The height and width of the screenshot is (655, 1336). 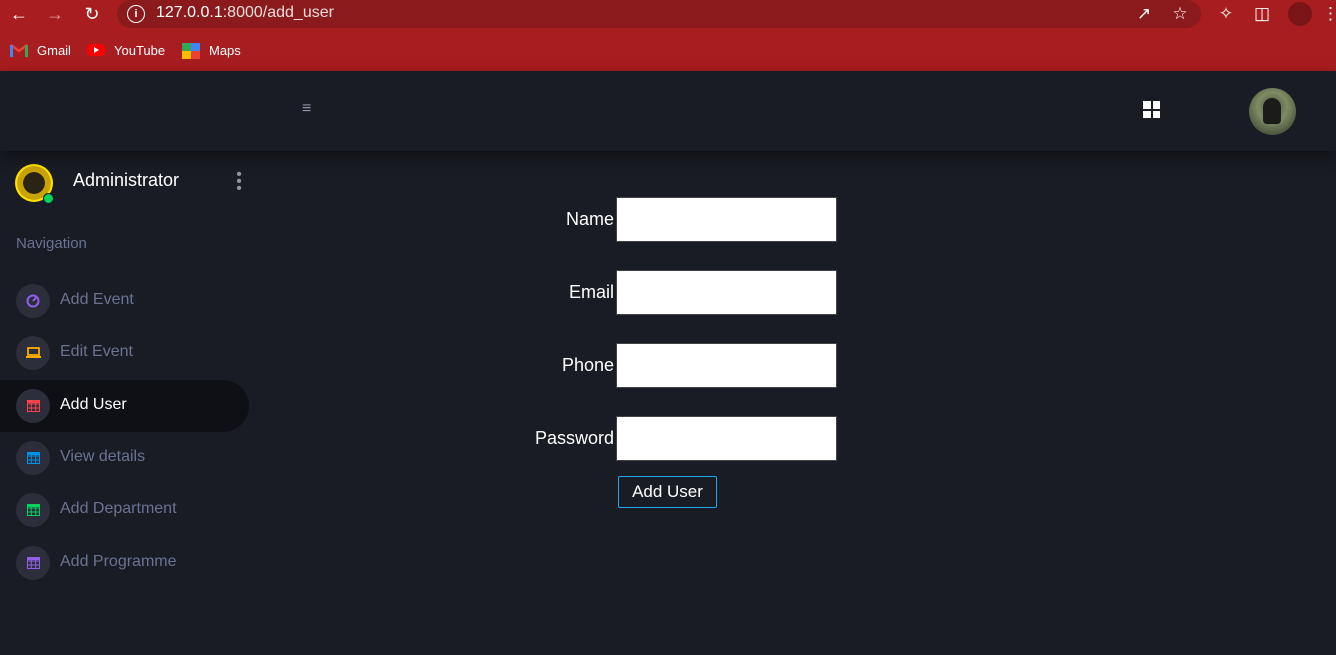 What do you see at coordinates (1144, 14) in the screenshot?
I see `share-icon: ↗` at bounding box center [1144, 14].